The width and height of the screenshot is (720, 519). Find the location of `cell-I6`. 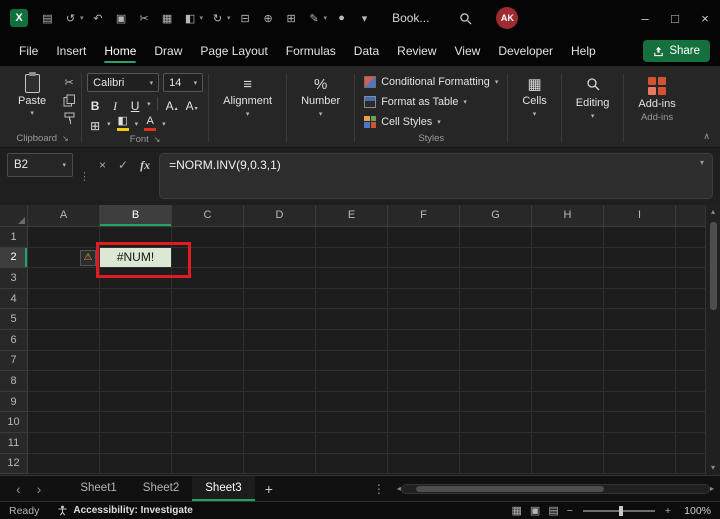

cell-I6 is located at coordinates (640, 340).